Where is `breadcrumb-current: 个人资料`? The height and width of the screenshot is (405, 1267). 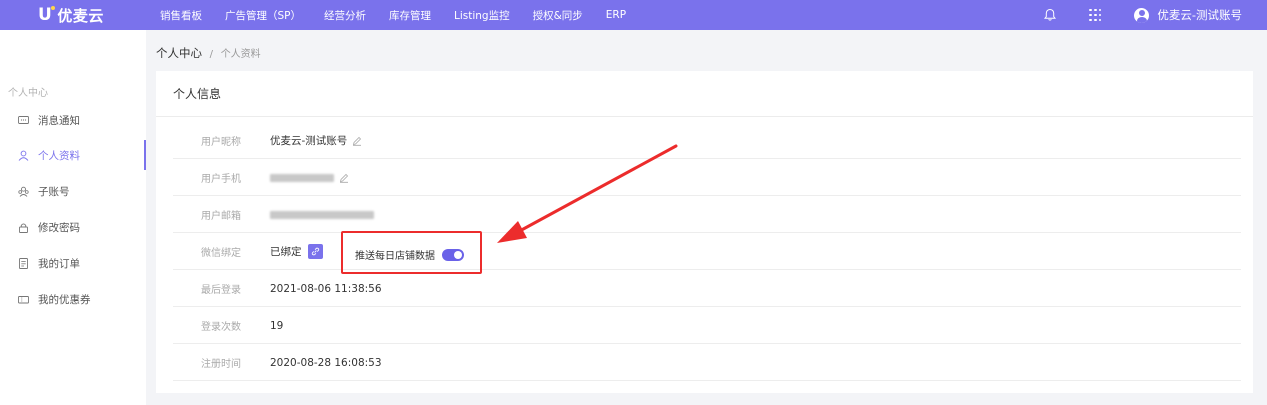
breadcrumb-current: 个人资料 is located at coordinates (240, 54).